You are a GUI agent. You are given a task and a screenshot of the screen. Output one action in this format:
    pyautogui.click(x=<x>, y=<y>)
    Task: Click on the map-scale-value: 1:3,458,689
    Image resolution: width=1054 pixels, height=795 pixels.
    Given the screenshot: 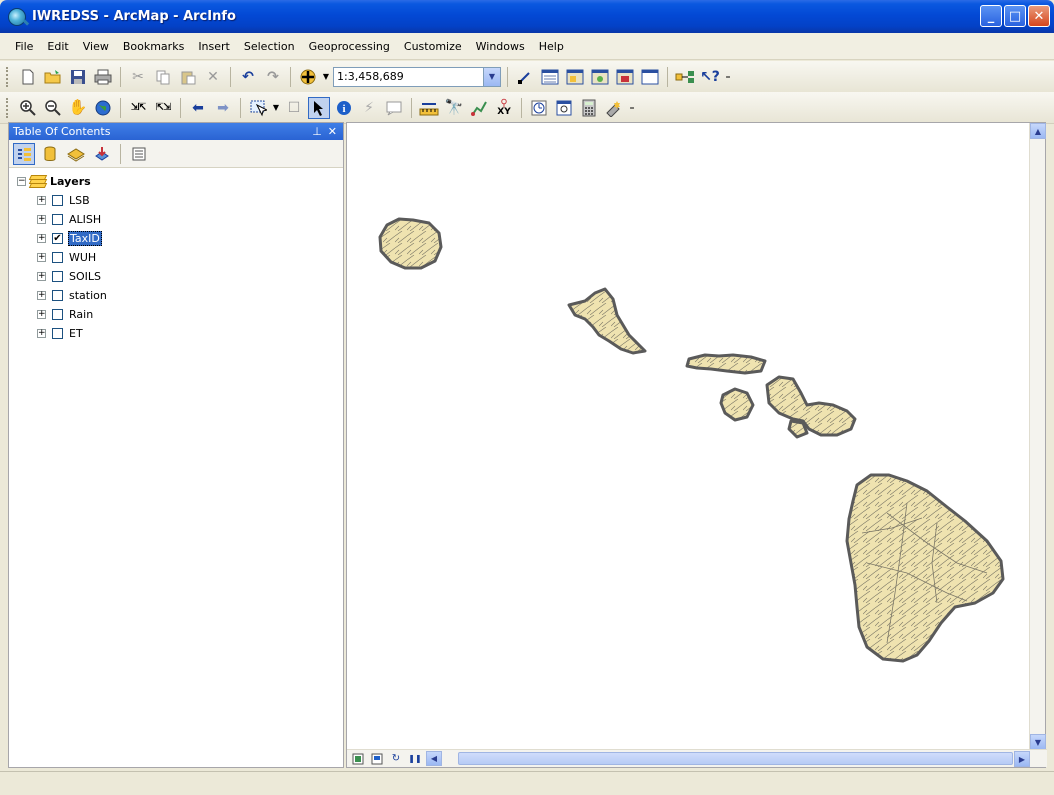 What is the action you would take?
    pyautogui.click(x=408, y=76)
    